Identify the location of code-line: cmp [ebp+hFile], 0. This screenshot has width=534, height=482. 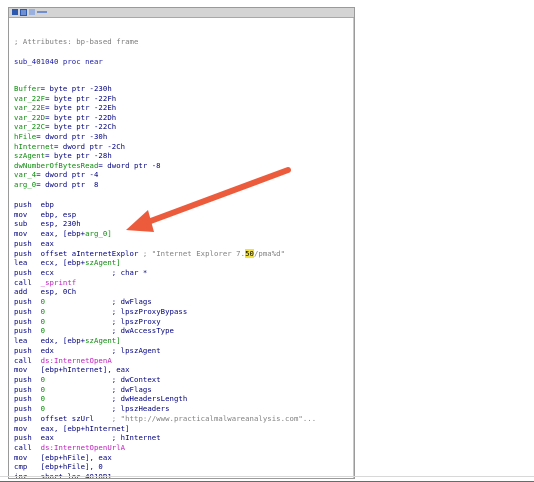
(58, 467).